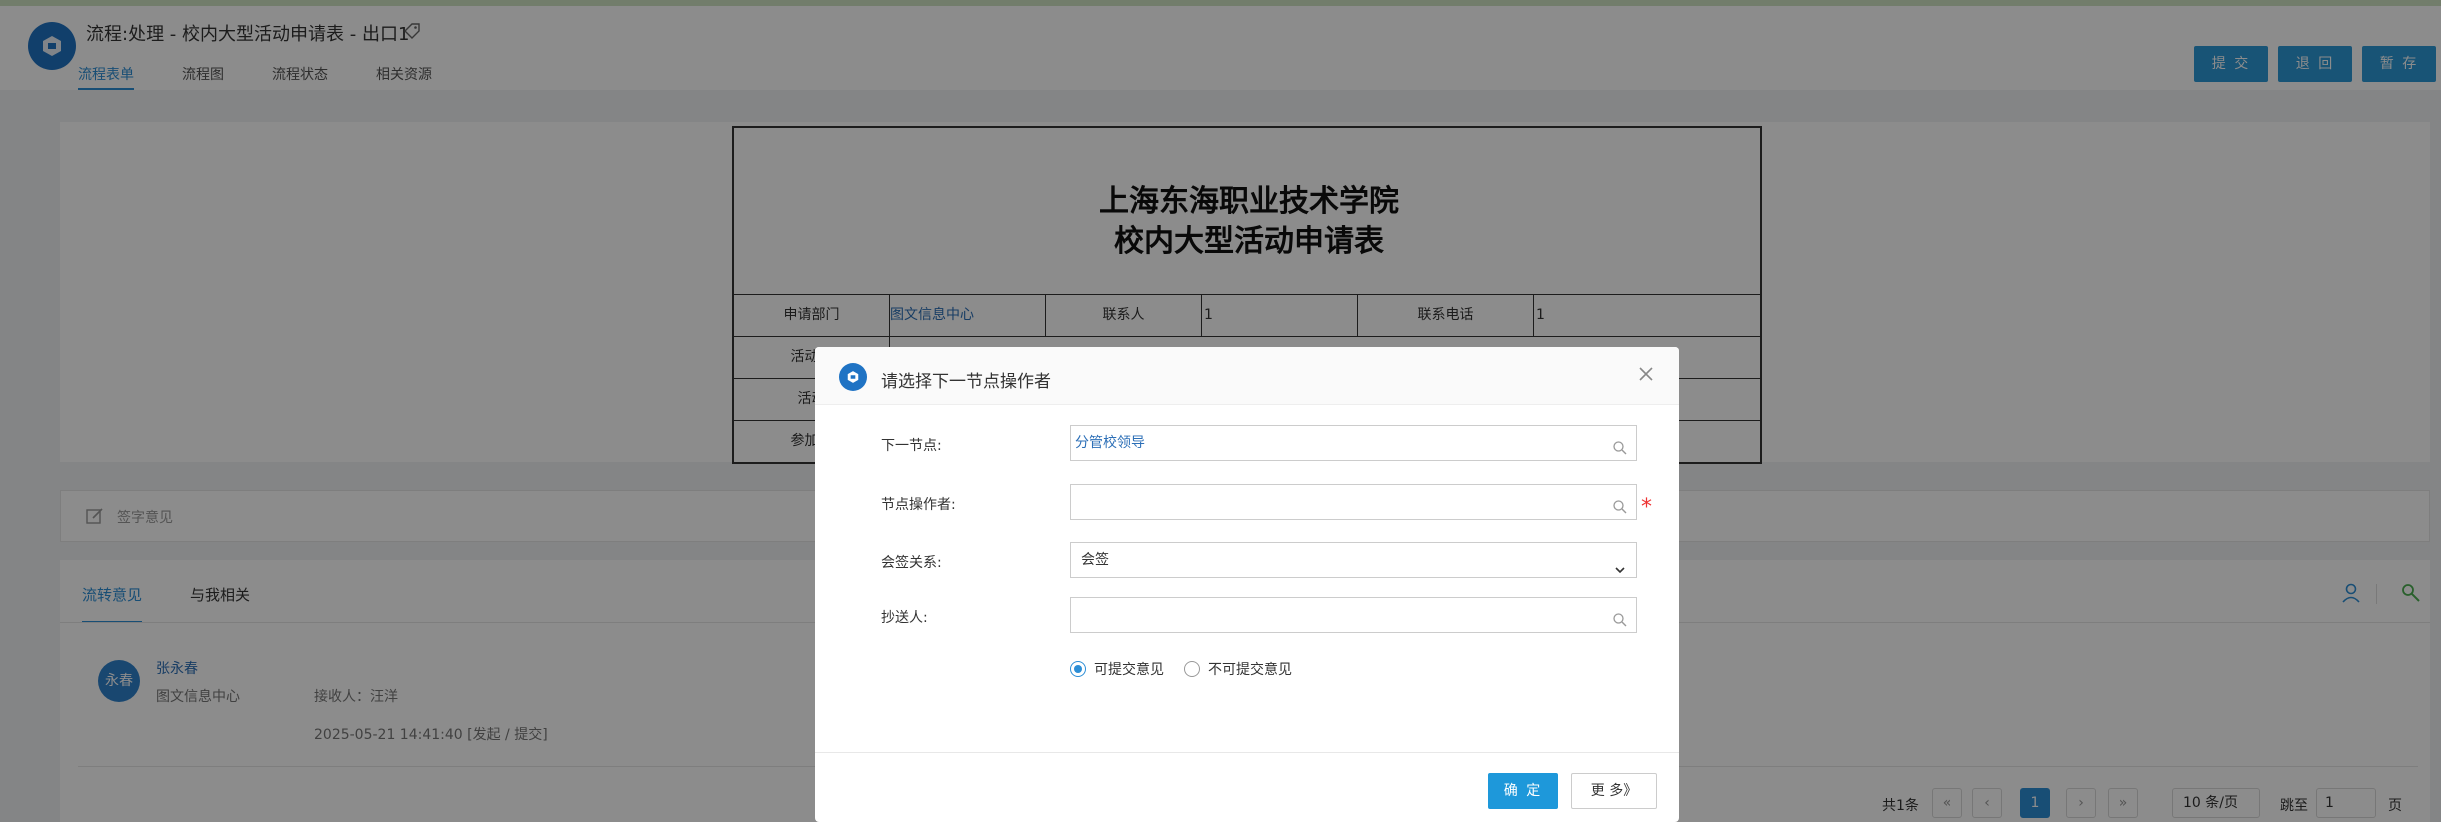 The width and height of the screenshot is (2441, 822). I want to click on confirm-button: 确 定, so click(1523, 791).